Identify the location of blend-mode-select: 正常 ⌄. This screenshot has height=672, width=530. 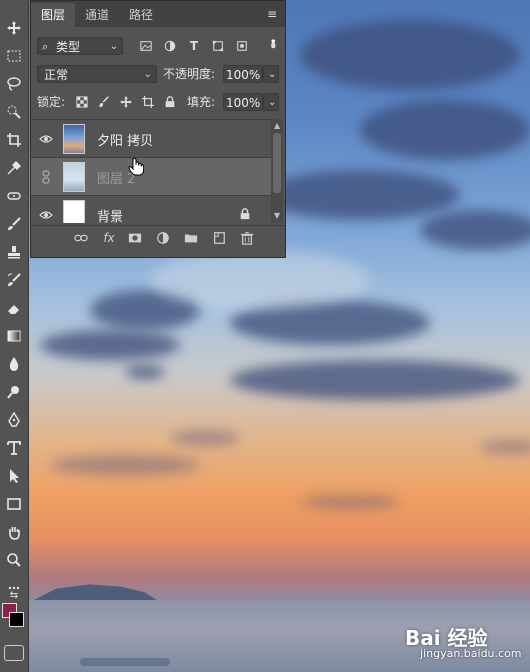
(97, 74).